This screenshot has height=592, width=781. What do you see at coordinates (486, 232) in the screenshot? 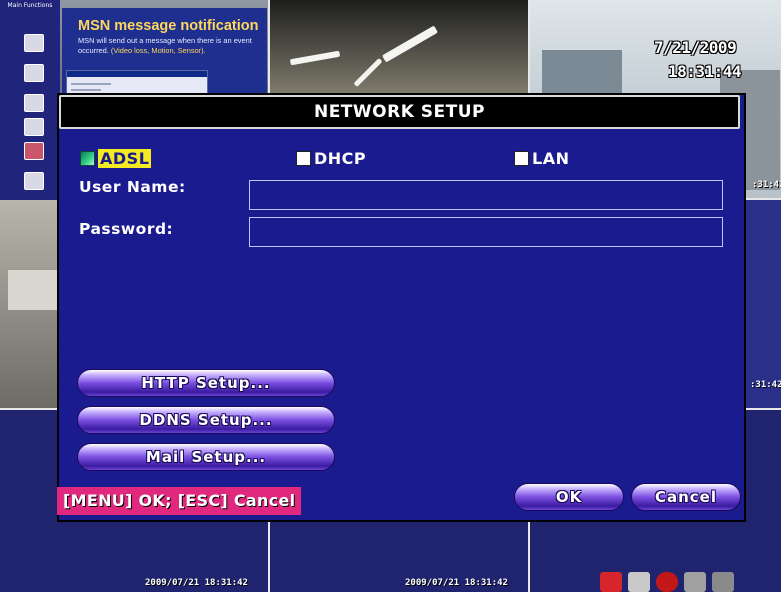
I see `password-input` at bounding box center [486, 232].